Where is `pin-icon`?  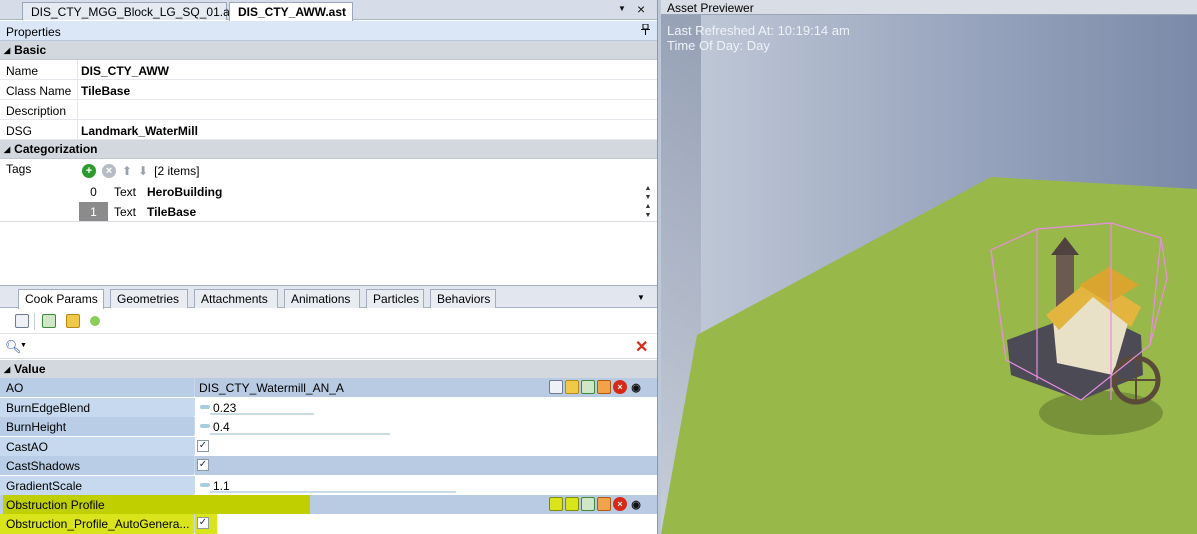
pin-icon is located at coordinates (645, 30).